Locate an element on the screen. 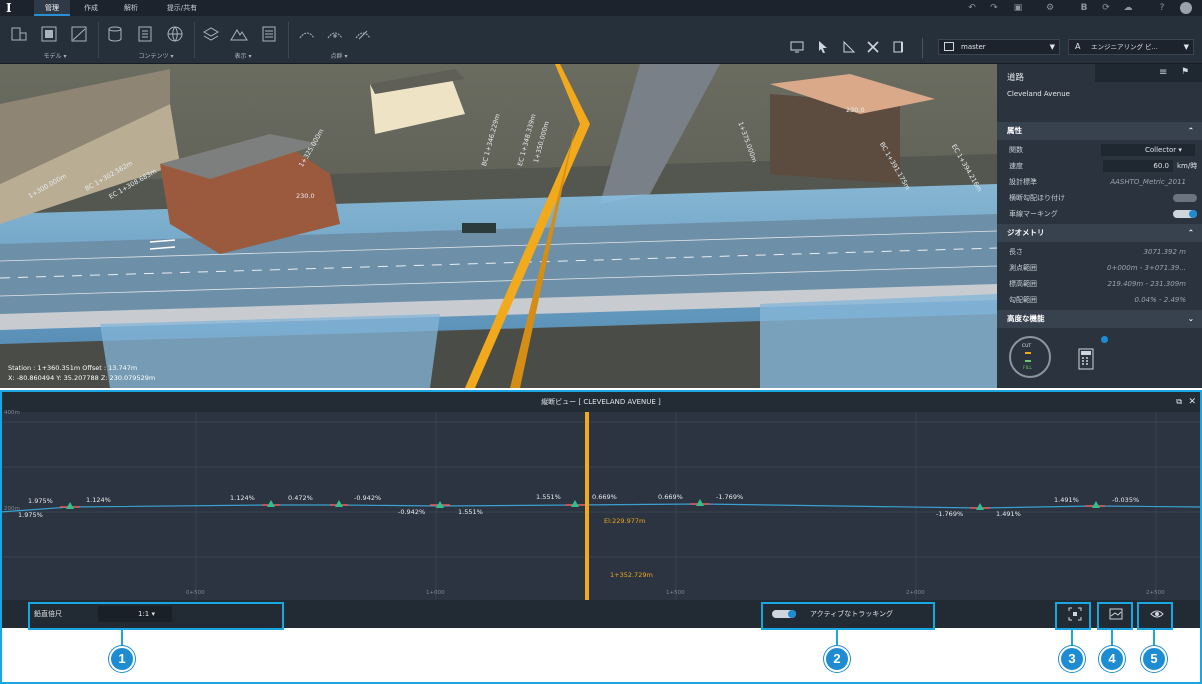 The width and height of the screenshot is (1202, 684). list-view-icon is located at coordinates (269, 34).